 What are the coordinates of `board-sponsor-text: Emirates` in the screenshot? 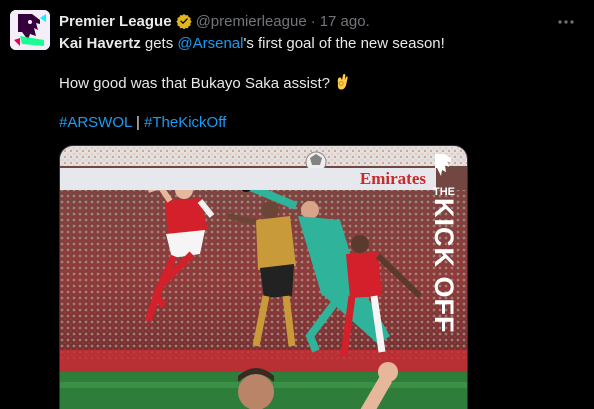 It's located at (392, 178).